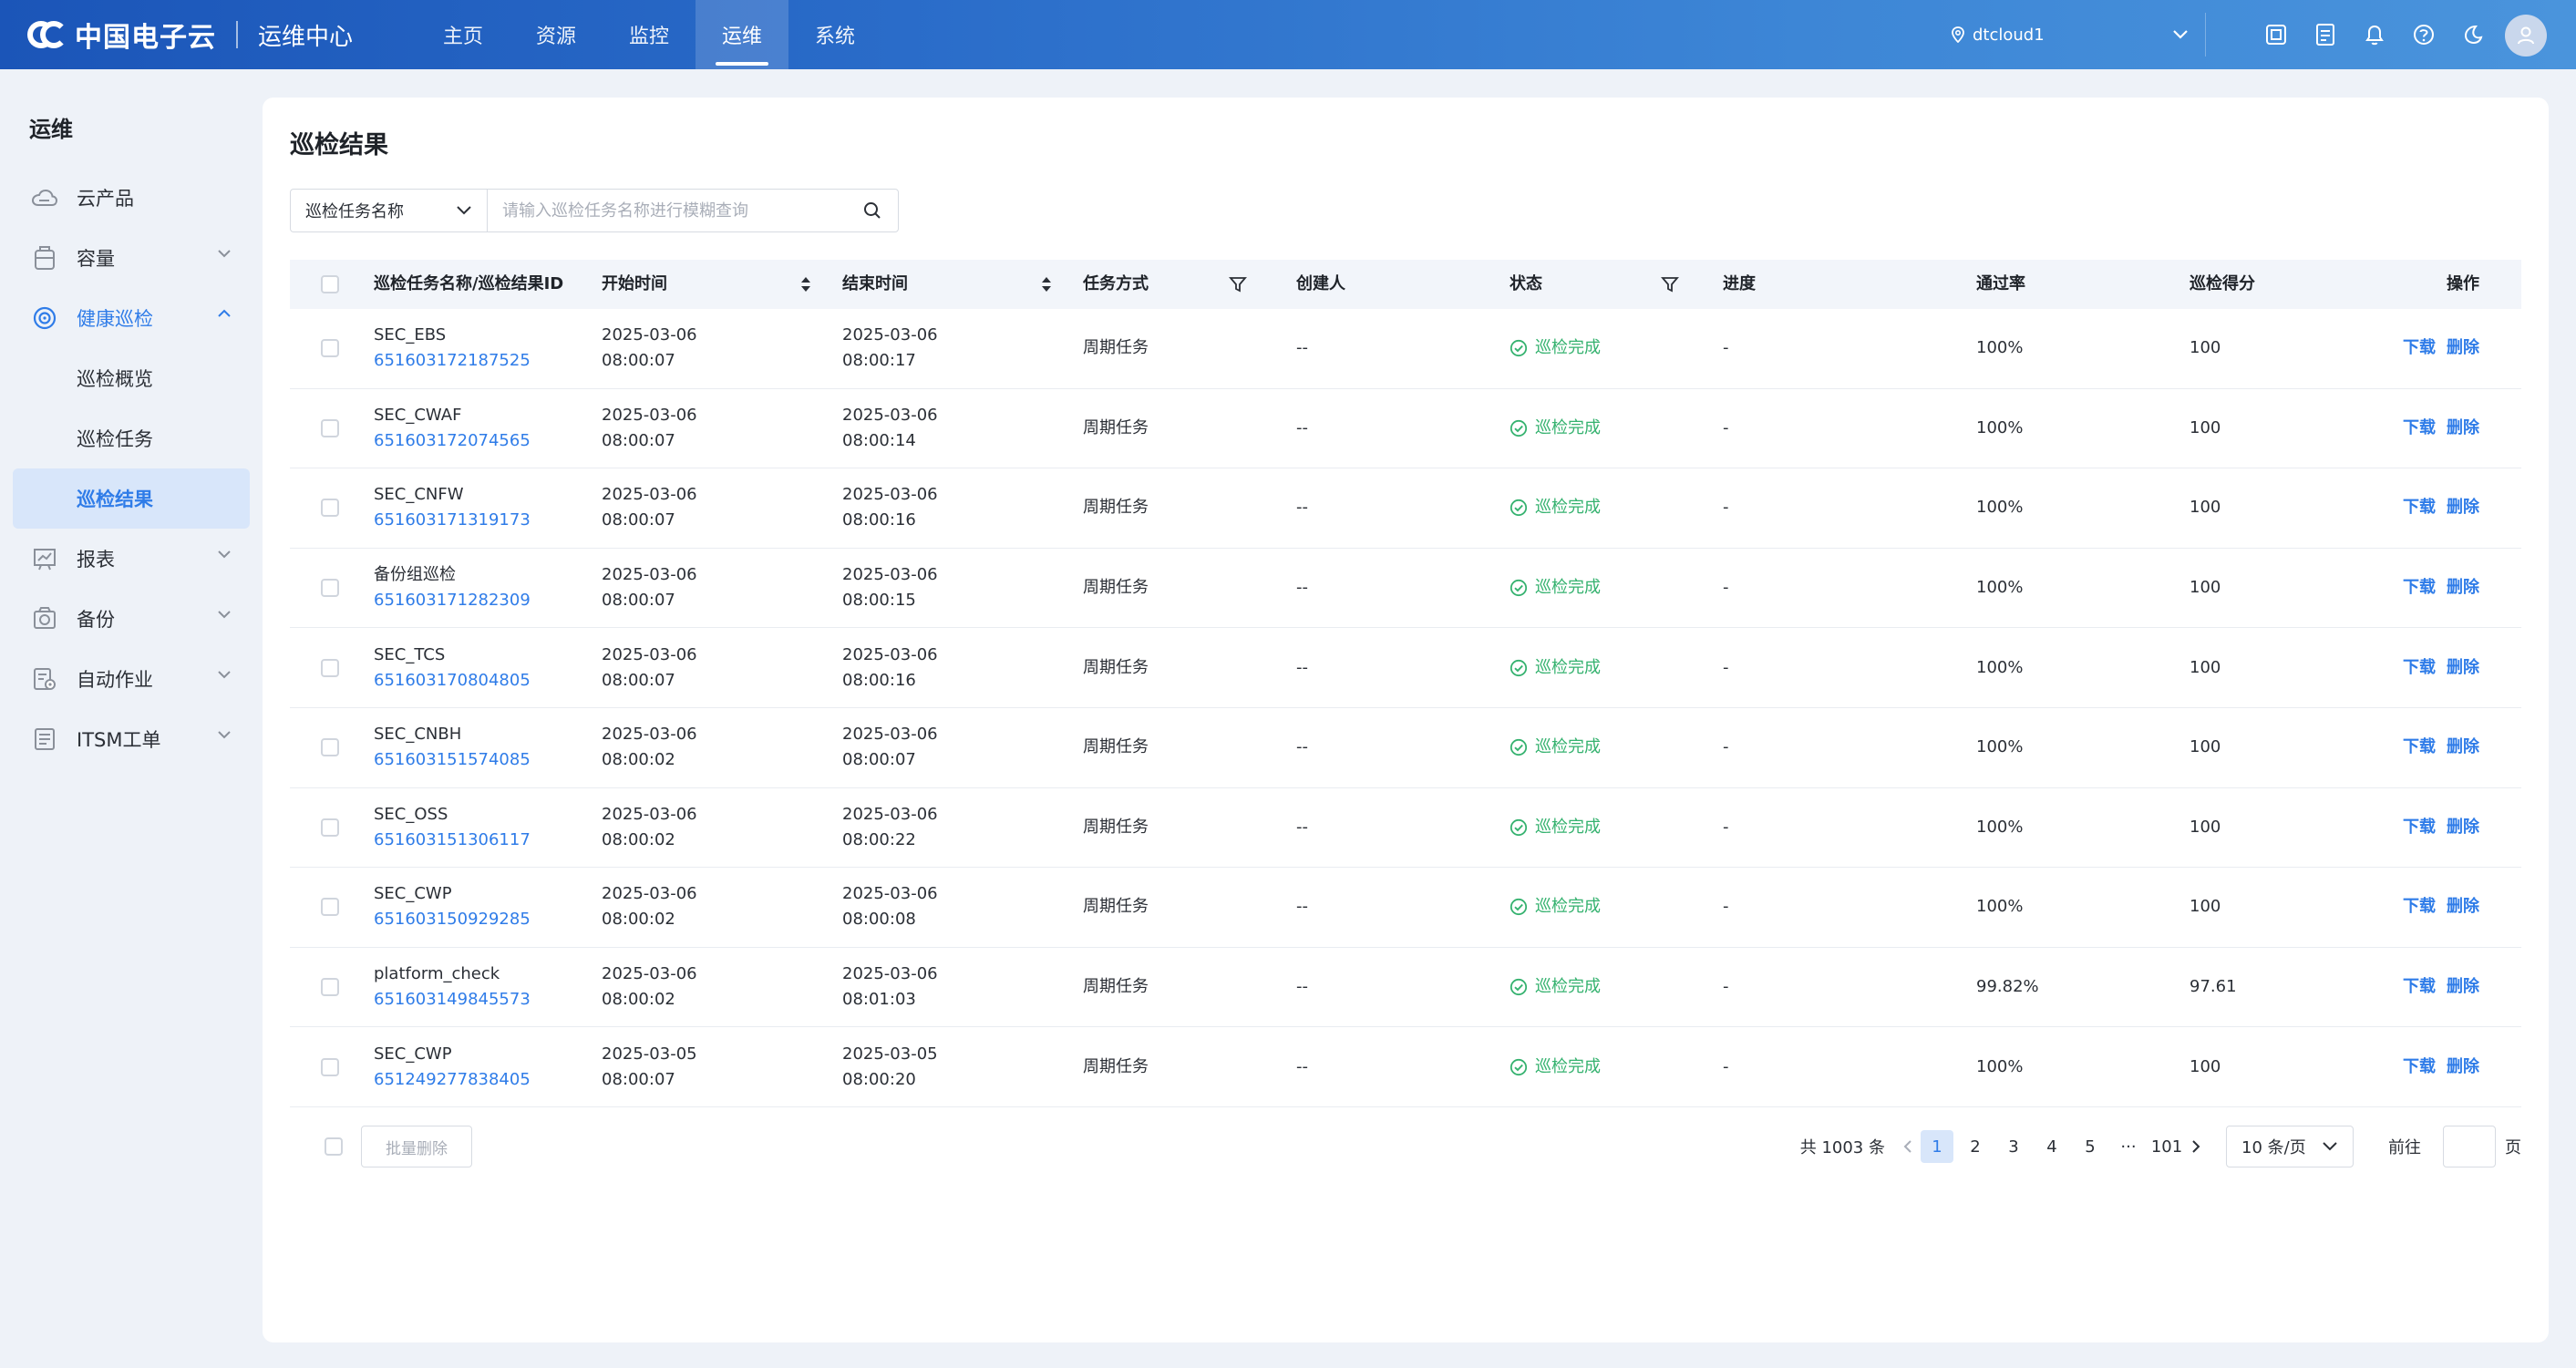 This screenshot has width=2576, height=1368. I want to click on screen-icon, so click(2276, 34).